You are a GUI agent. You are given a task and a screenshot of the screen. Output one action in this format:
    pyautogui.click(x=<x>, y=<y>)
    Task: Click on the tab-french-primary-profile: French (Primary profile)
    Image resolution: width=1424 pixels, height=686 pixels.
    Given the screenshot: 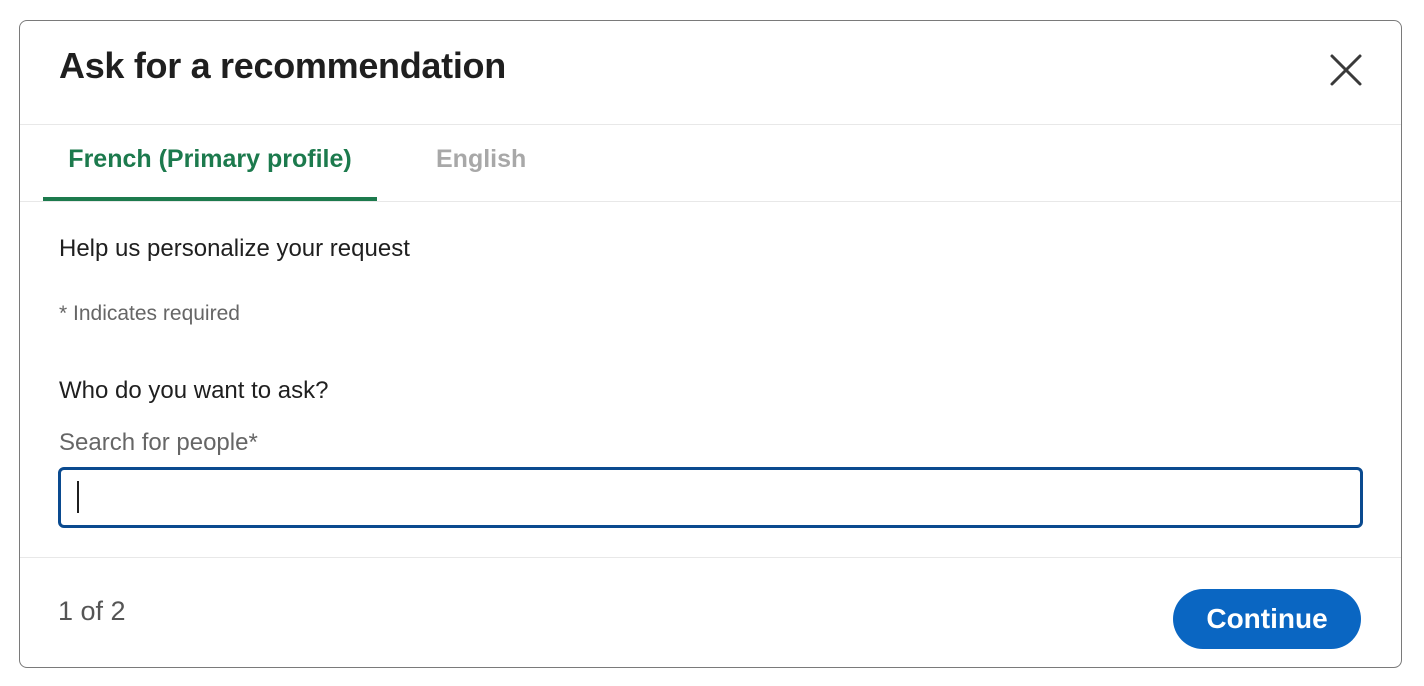 What is the action you would take?
    pyautogui.click(x=210, y=163)
    